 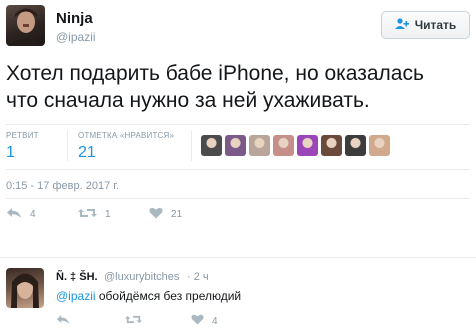 What do you see at coordinates (295, 145) in the screenshot?
I see `liker-avatars` at bounding box center [295, 145].